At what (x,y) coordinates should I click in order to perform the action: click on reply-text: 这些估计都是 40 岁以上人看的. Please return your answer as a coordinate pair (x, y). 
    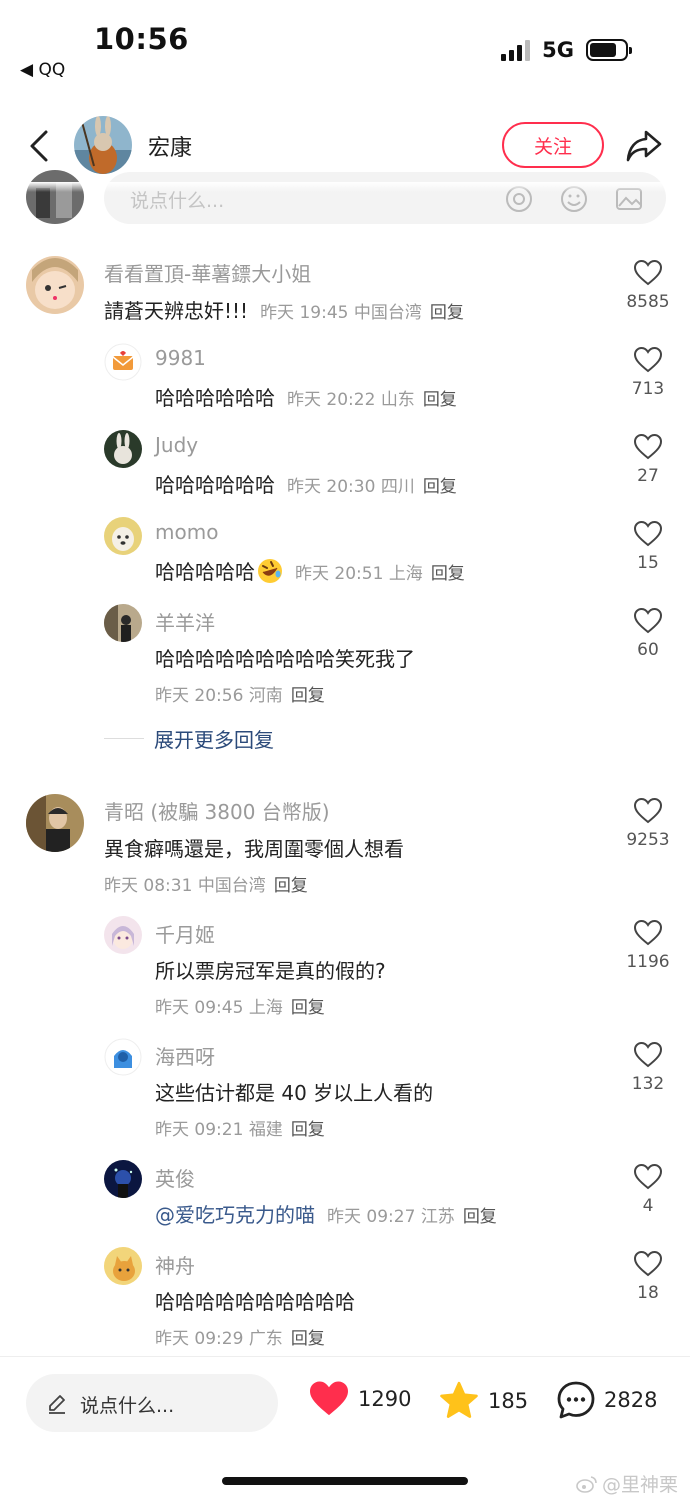
    Looking at the image, I should click on (294, 1091).